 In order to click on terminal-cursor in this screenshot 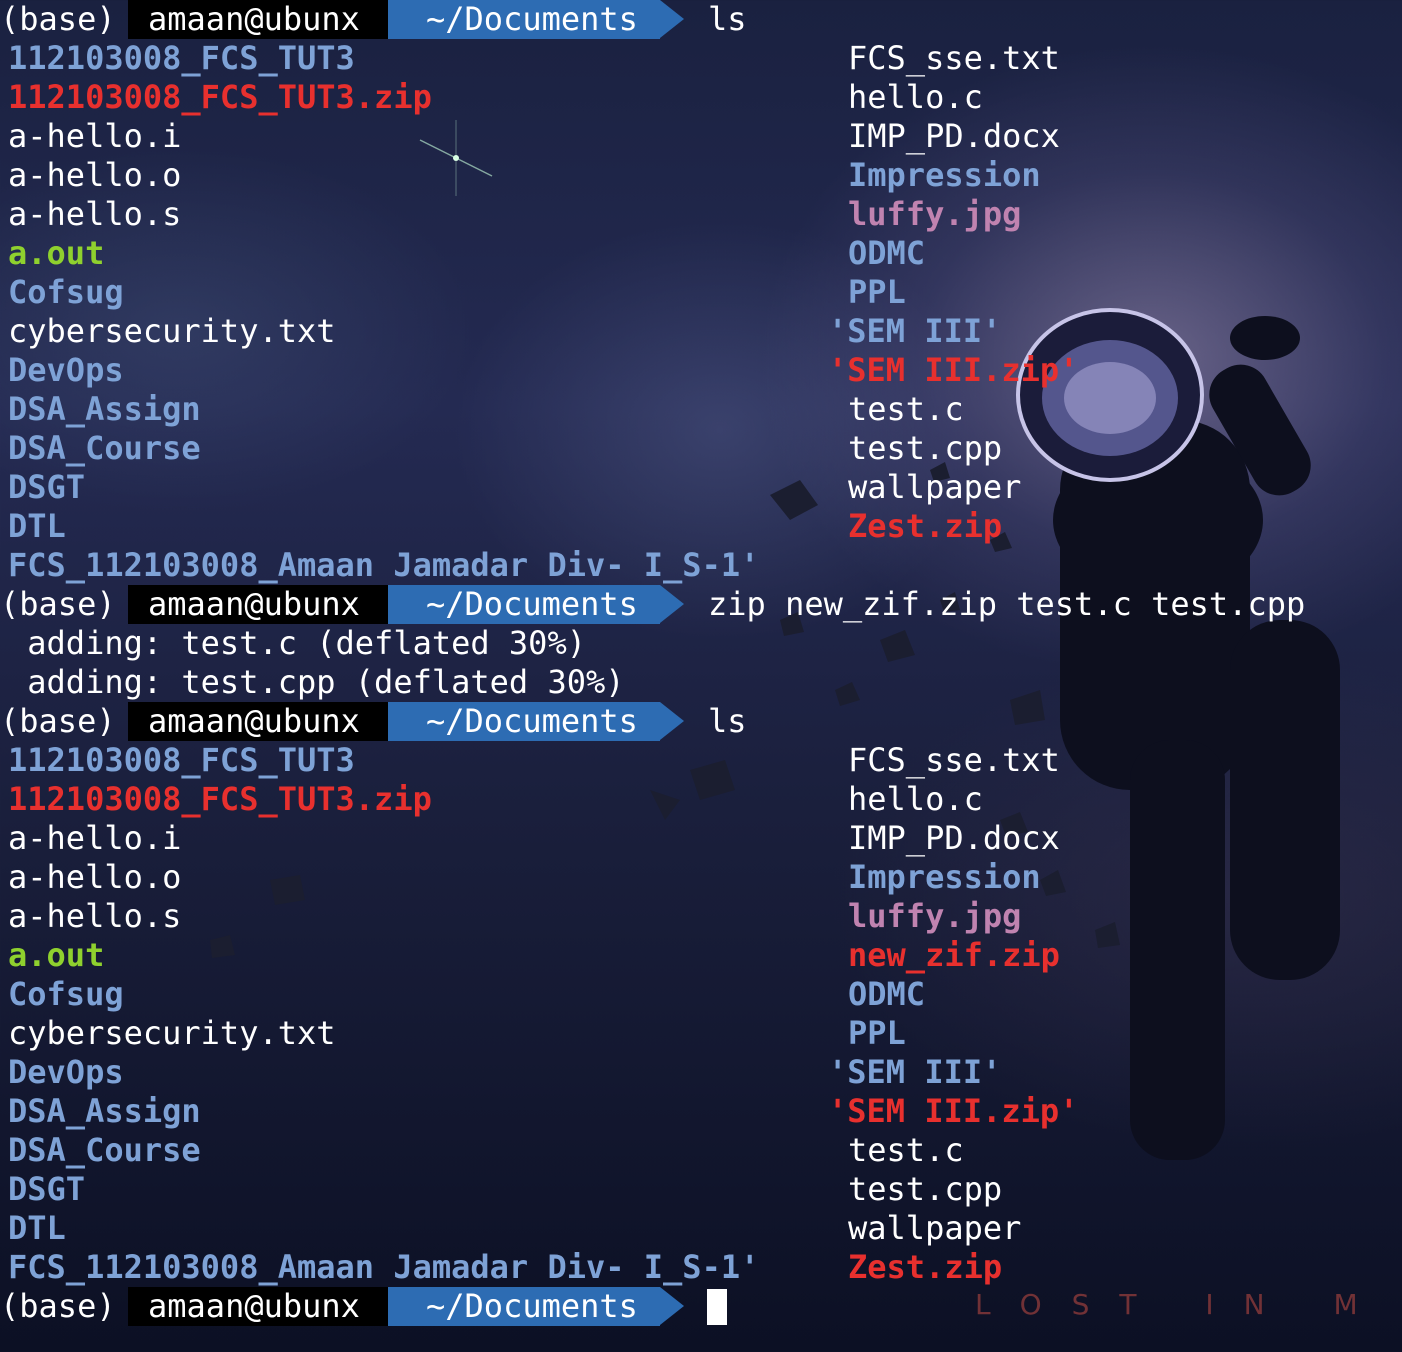, I will do `click(717, 1307)`.